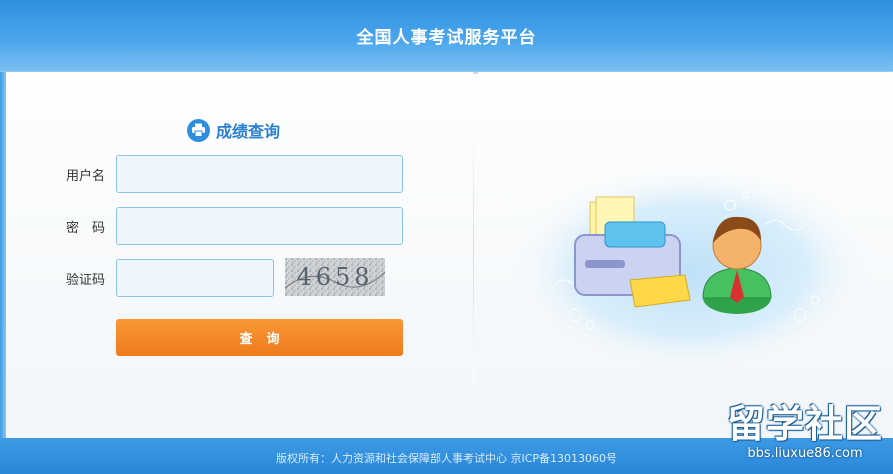 This screenshot has width=893, height=474. Describe the element at coordinates (248, 131) in the screenshot. I see `form-title-text: 成绩查询` at that location.